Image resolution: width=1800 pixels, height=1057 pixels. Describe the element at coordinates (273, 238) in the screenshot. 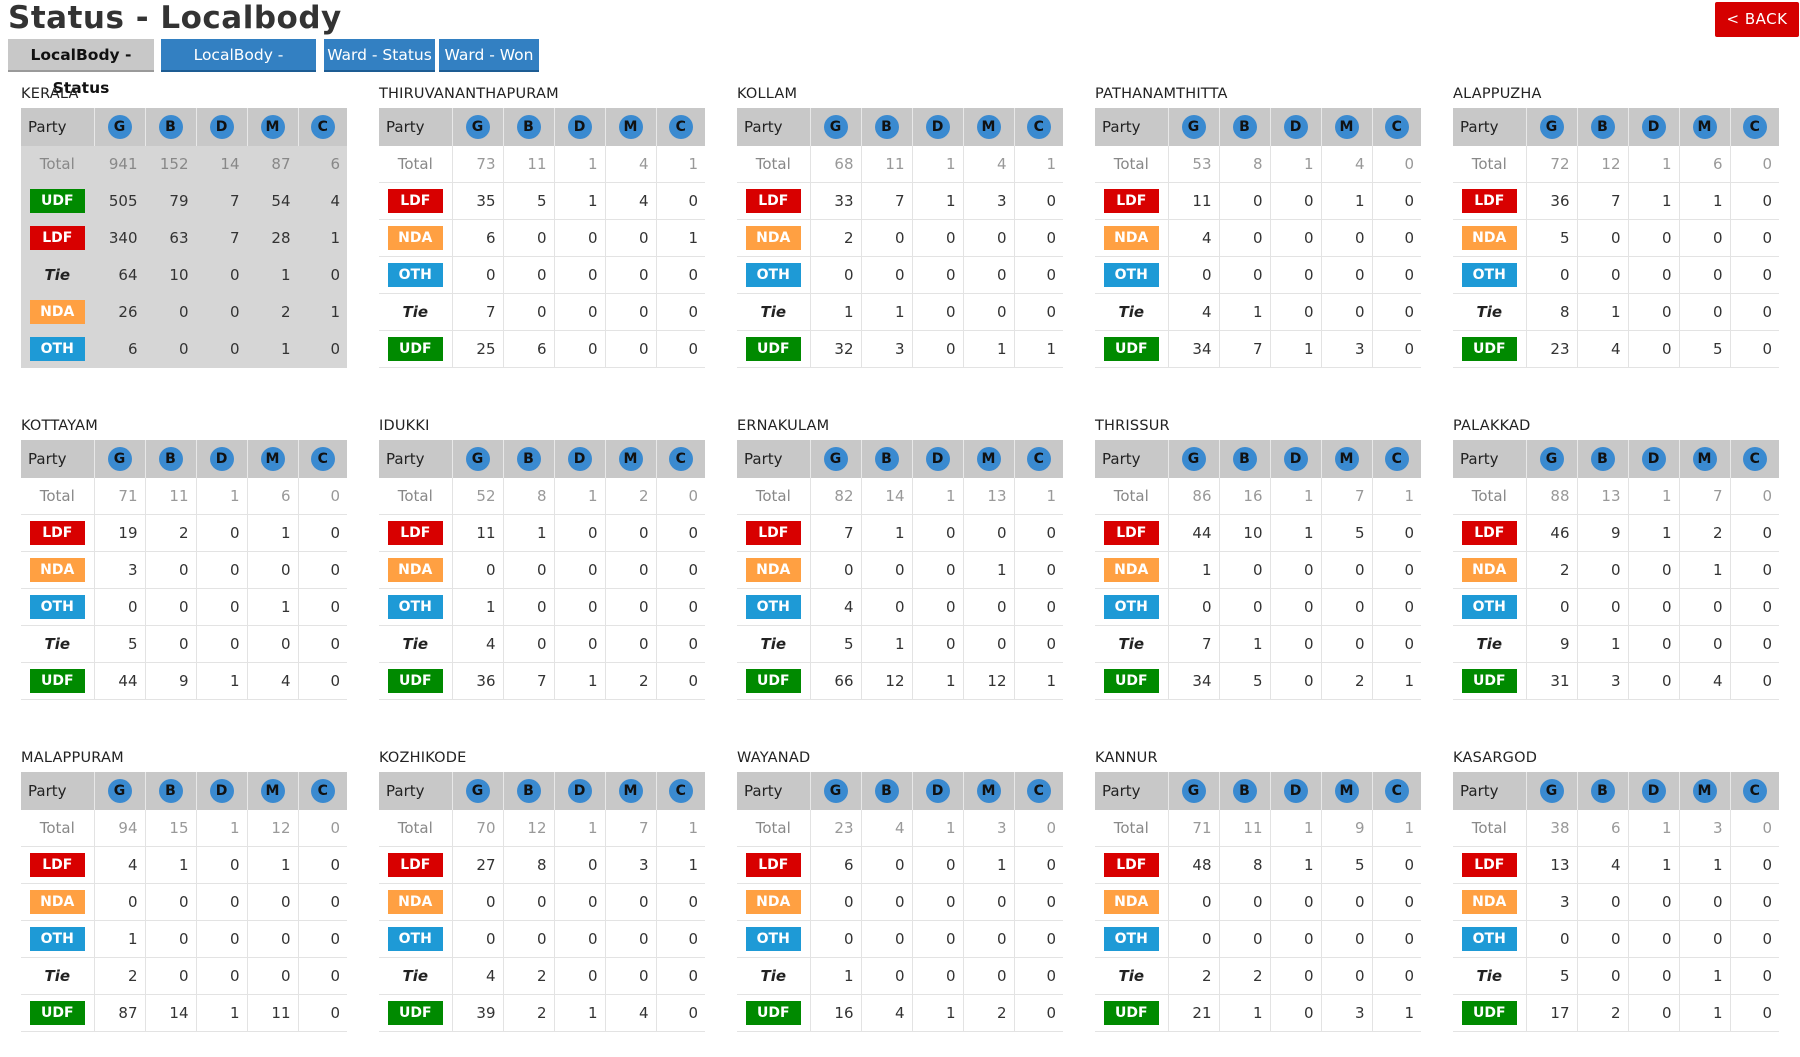

I see `value-cell-m: 28` at that location.